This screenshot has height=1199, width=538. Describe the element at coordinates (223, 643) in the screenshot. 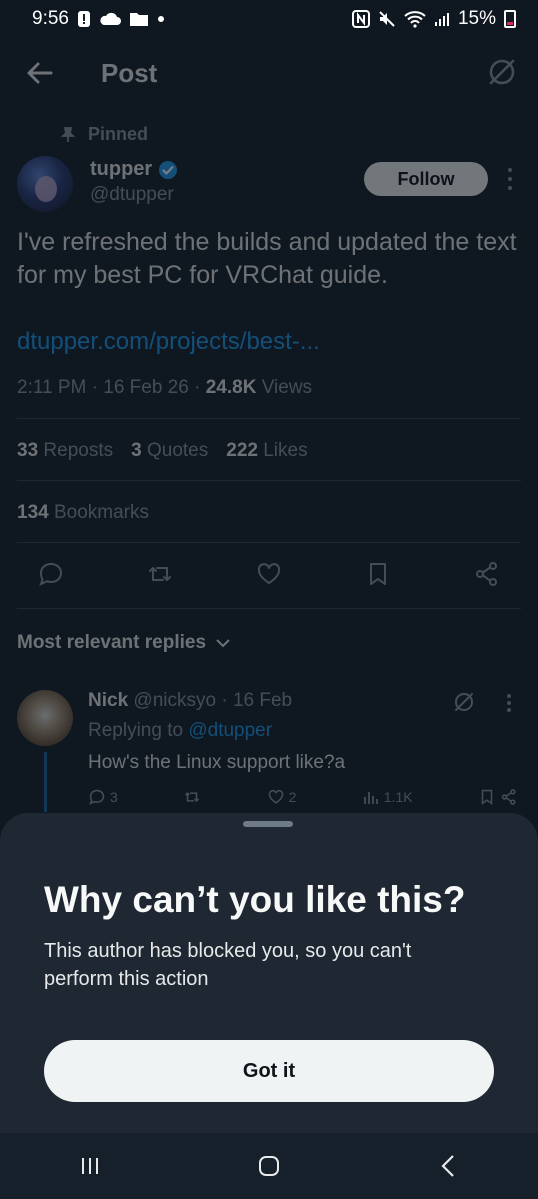

I see `chevron-down-icon` at that location.